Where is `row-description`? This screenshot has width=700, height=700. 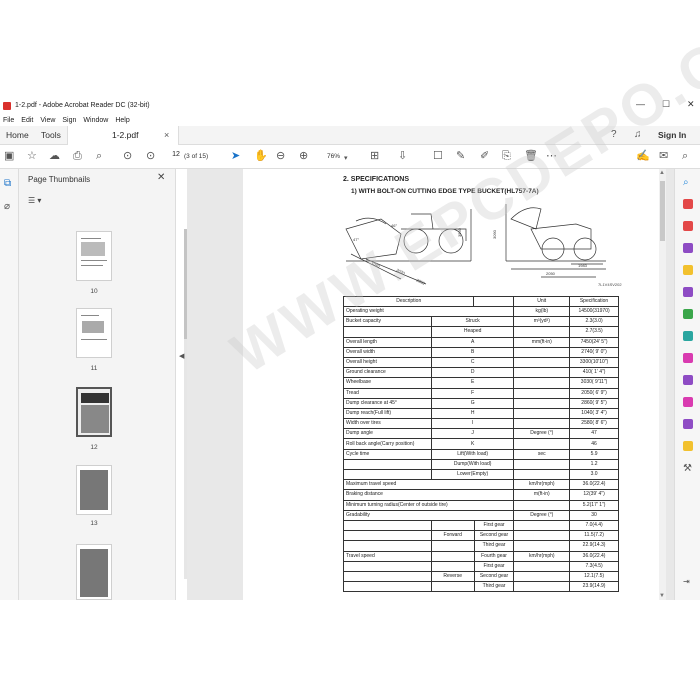 row-description is located at coordinates (387, 474).